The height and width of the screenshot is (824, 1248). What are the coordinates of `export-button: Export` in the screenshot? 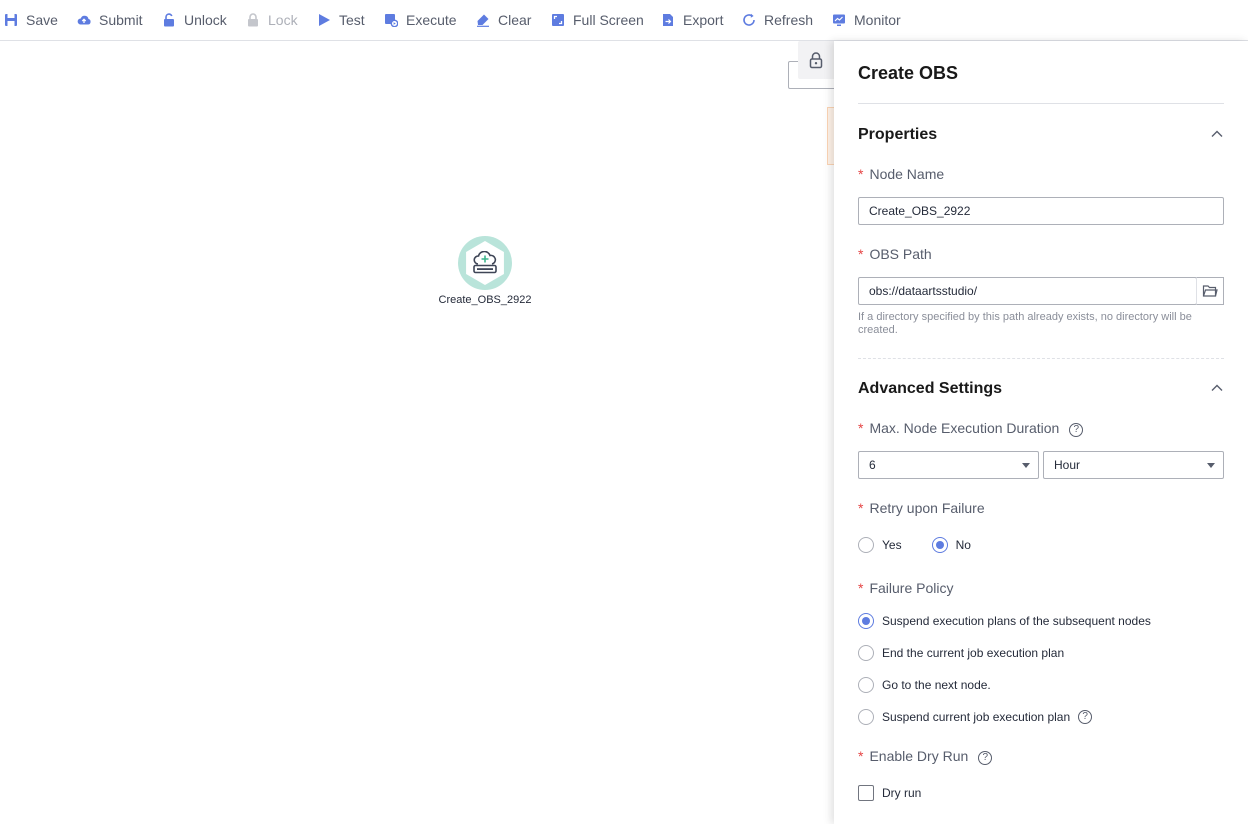 It's located at (692, 20).